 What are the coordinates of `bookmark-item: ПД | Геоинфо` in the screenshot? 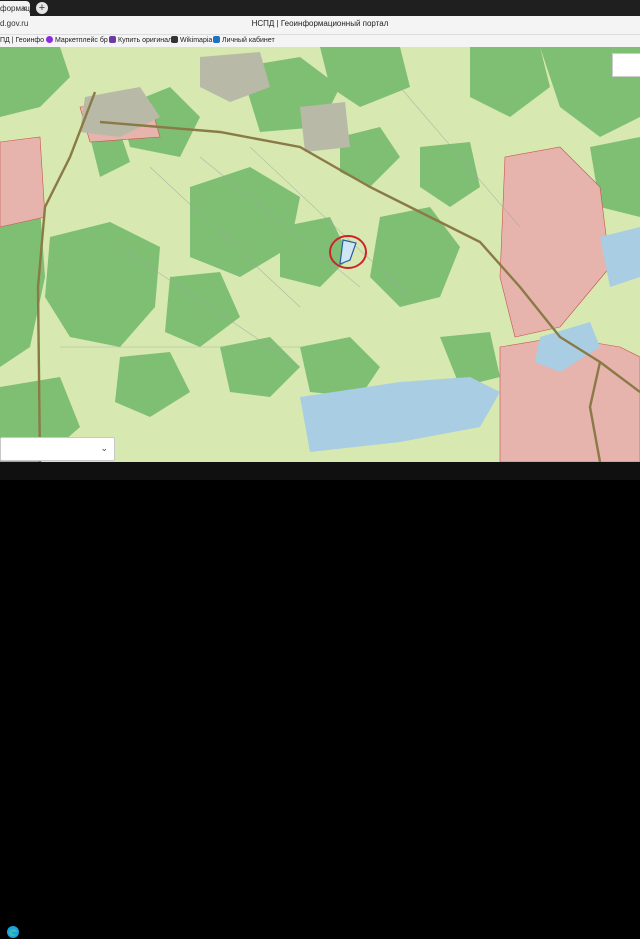 It's located at (22, 41).